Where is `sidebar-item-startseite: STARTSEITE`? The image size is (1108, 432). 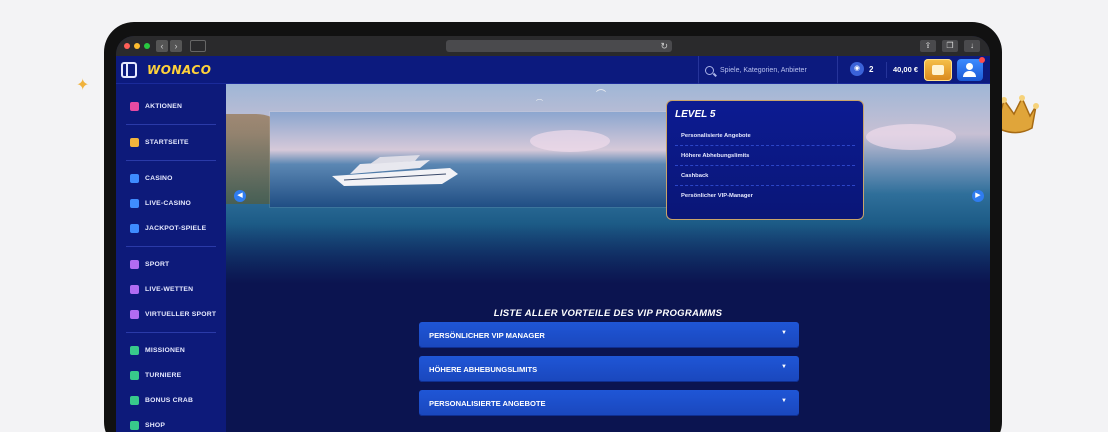 sidebar-item-startseite: STARTSEITE is located at coordinates (171, 142).